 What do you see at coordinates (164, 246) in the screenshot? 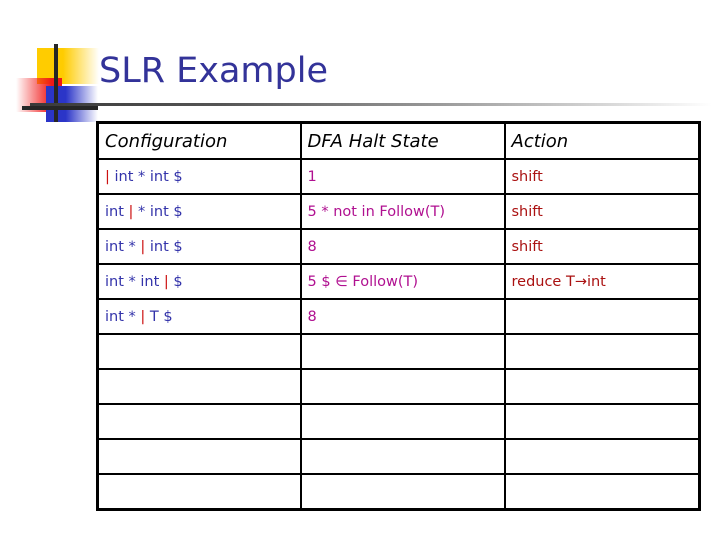
I see `configuration-suffix: int $` at bounding box center [164, 246].